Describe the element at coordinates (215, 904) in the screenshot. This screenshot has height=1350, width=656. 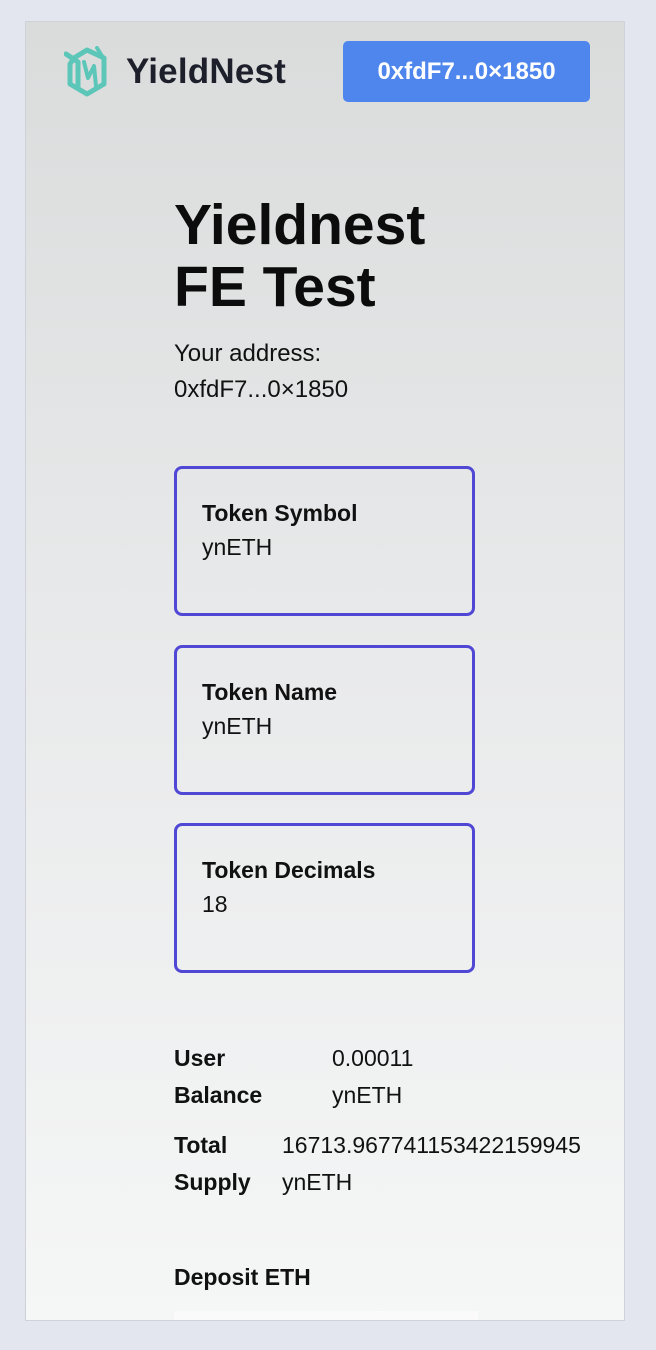
I see `card-value: 18` at that location.